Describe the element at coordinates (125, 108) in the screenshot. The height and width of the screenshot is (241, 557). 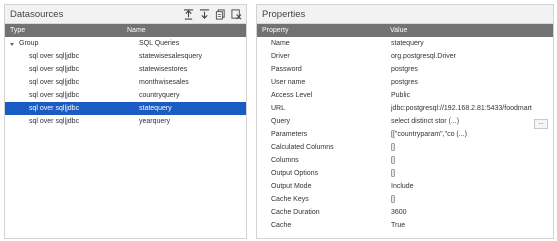
I see `tree-item-row-selected: sql over sql|jdbc statequery` at that location.